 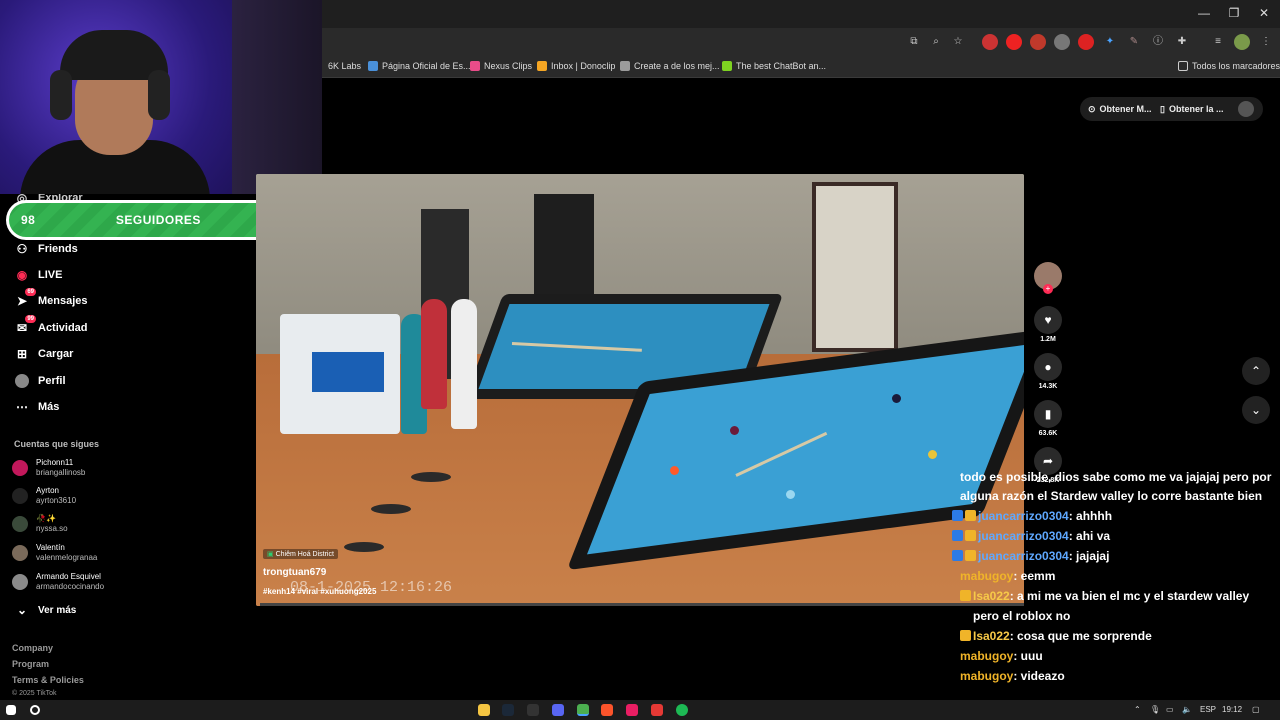 I want to click on zoom-icon: ⌕, so click(x=936, y=42).